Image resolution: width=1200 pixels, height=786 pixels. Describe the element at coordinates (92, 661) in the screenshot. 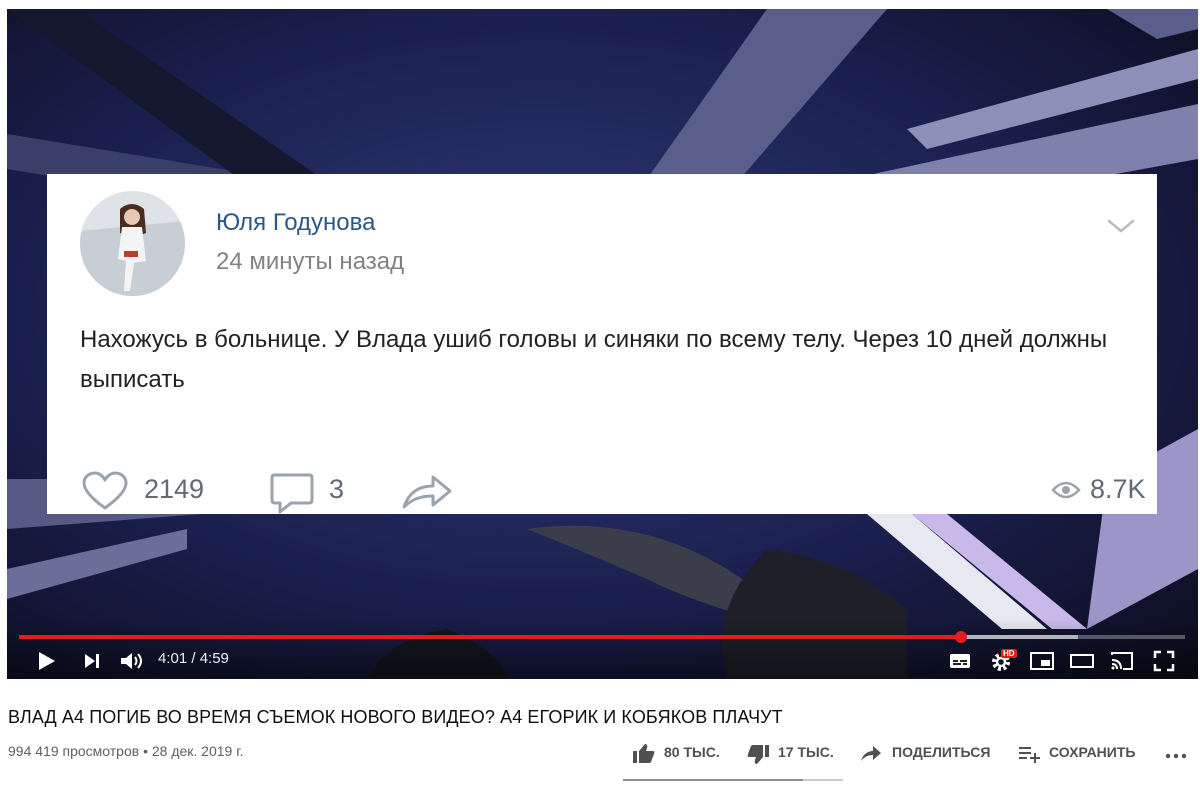

I see `next-icon` at that location.